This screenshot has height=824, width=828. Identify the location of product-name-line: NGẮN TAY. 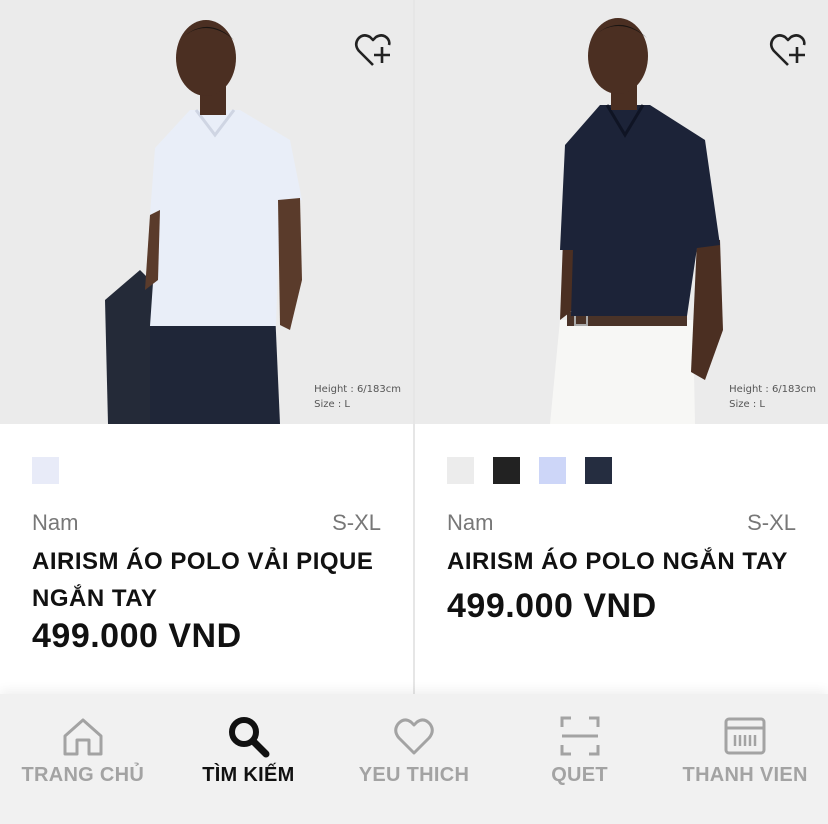
(95, 598).